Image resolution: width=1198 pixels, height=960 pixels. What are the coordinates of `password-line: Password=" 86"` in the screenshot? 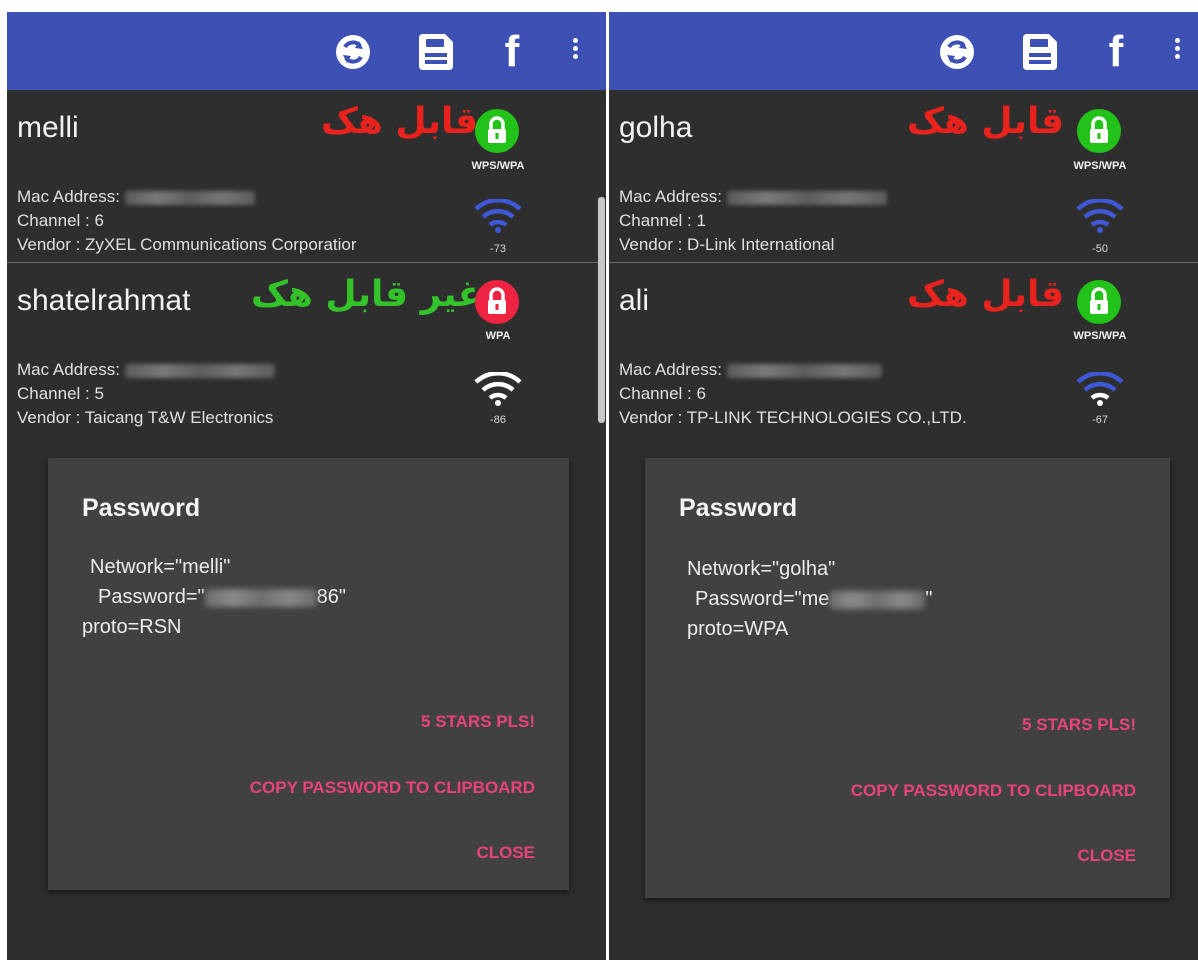 It's located at (222, 597).